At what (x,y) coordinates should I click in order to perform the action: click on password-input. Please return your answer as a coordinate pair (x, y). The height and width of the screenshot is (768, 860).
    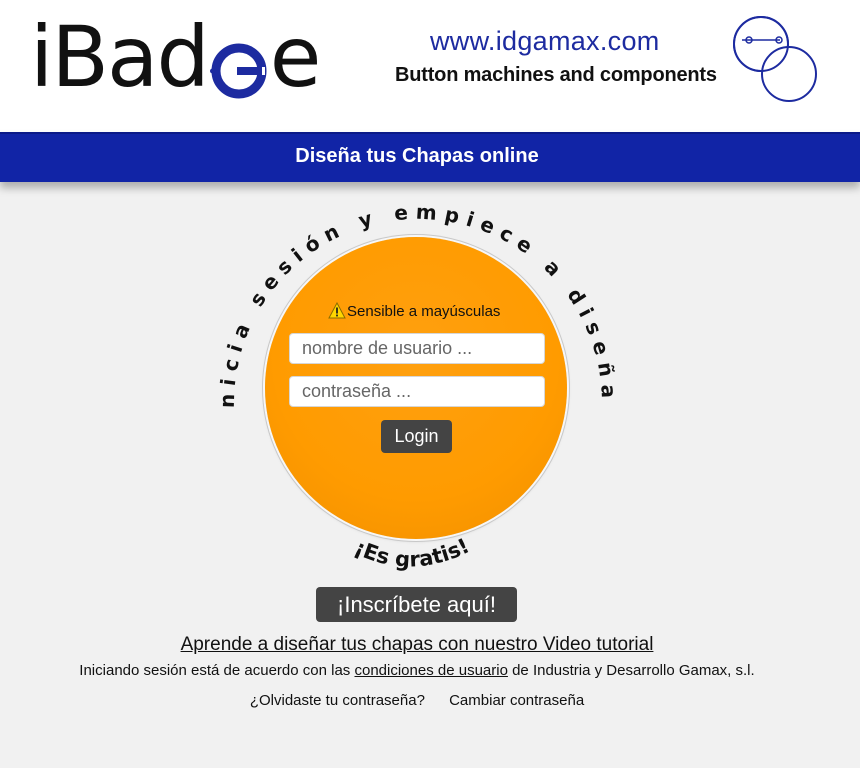
    Looking at the image, I should click on (417, 391).